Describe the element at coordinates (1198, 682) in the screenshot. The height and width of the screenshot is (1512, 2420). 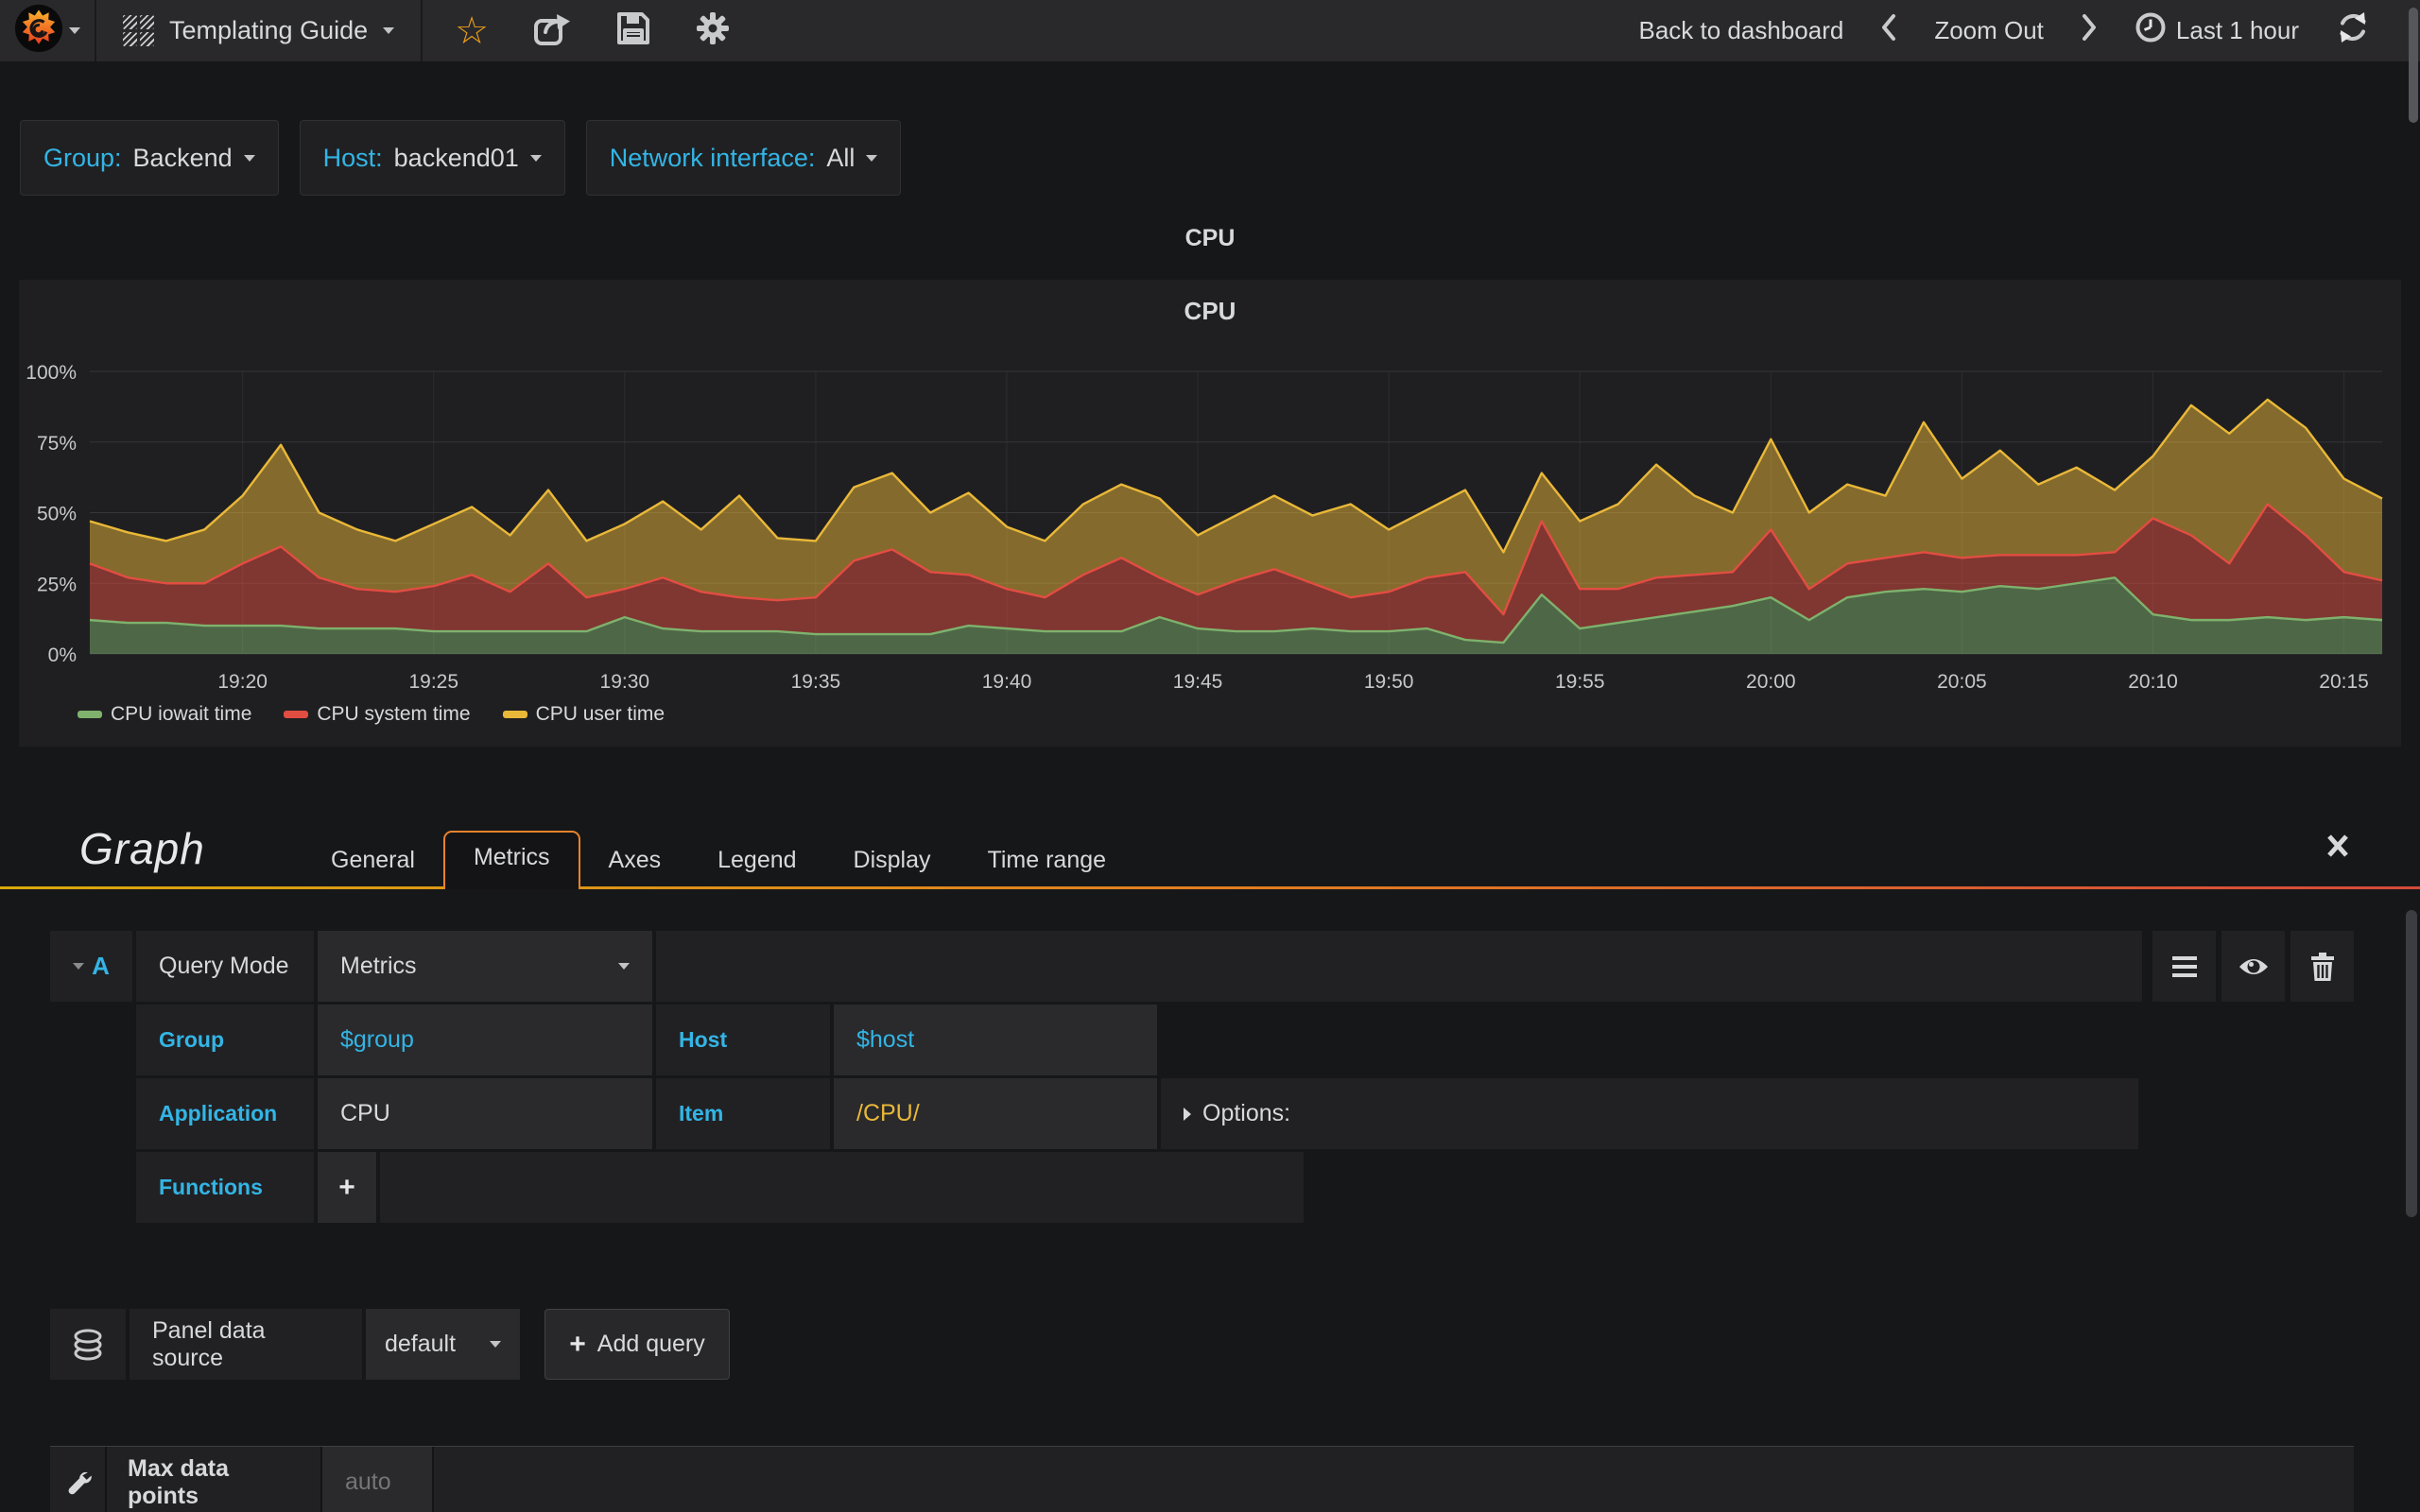
I see `svg-text: 19:45` at that location.